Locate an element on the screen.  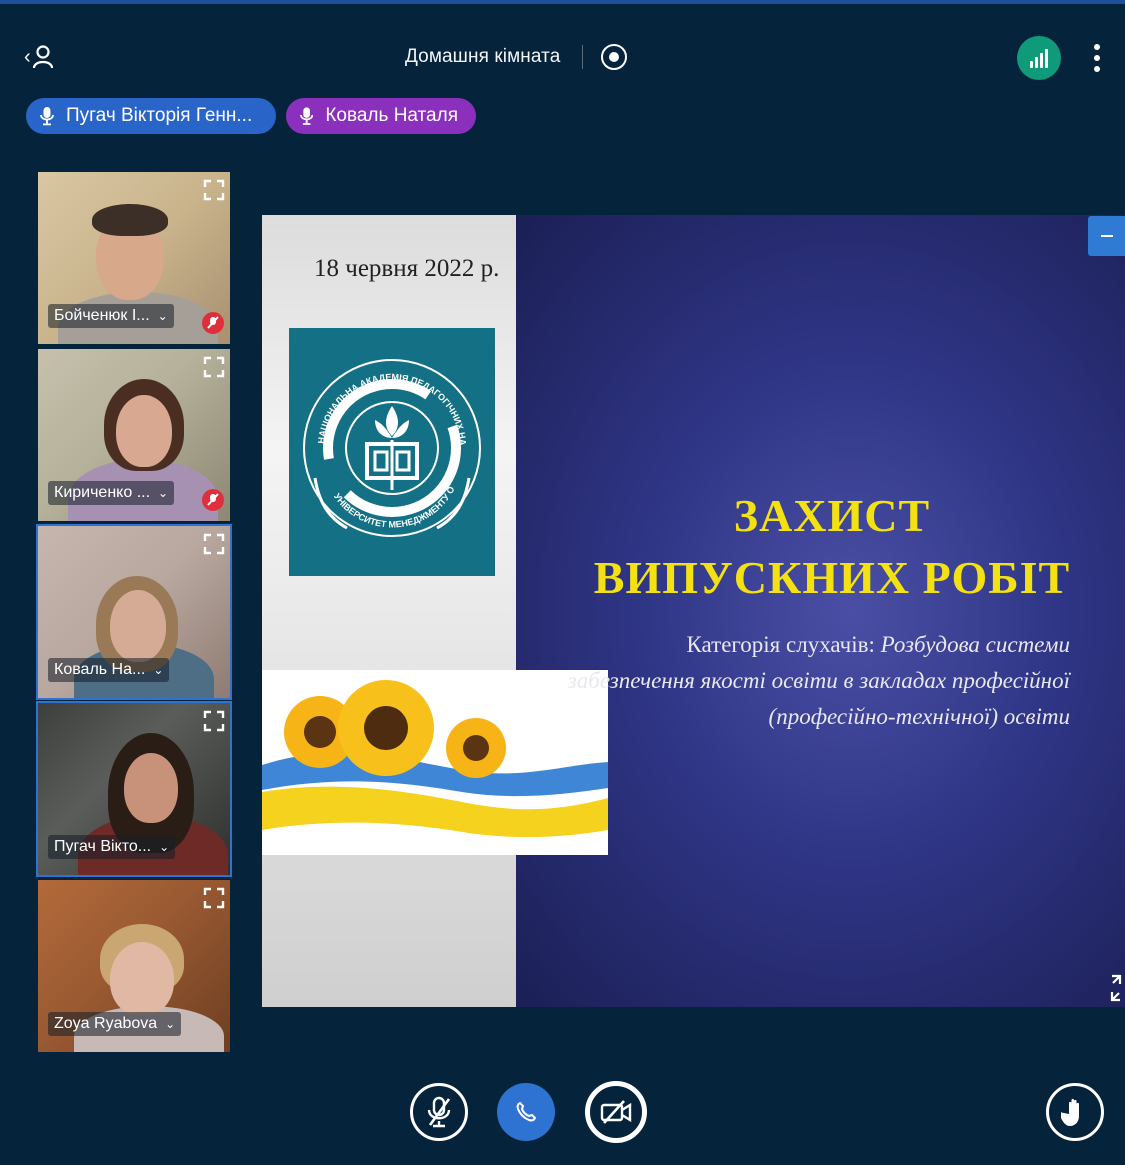
webcam-tile: Пугач Вікто... ⌄ is located at coordinates (134, 789).